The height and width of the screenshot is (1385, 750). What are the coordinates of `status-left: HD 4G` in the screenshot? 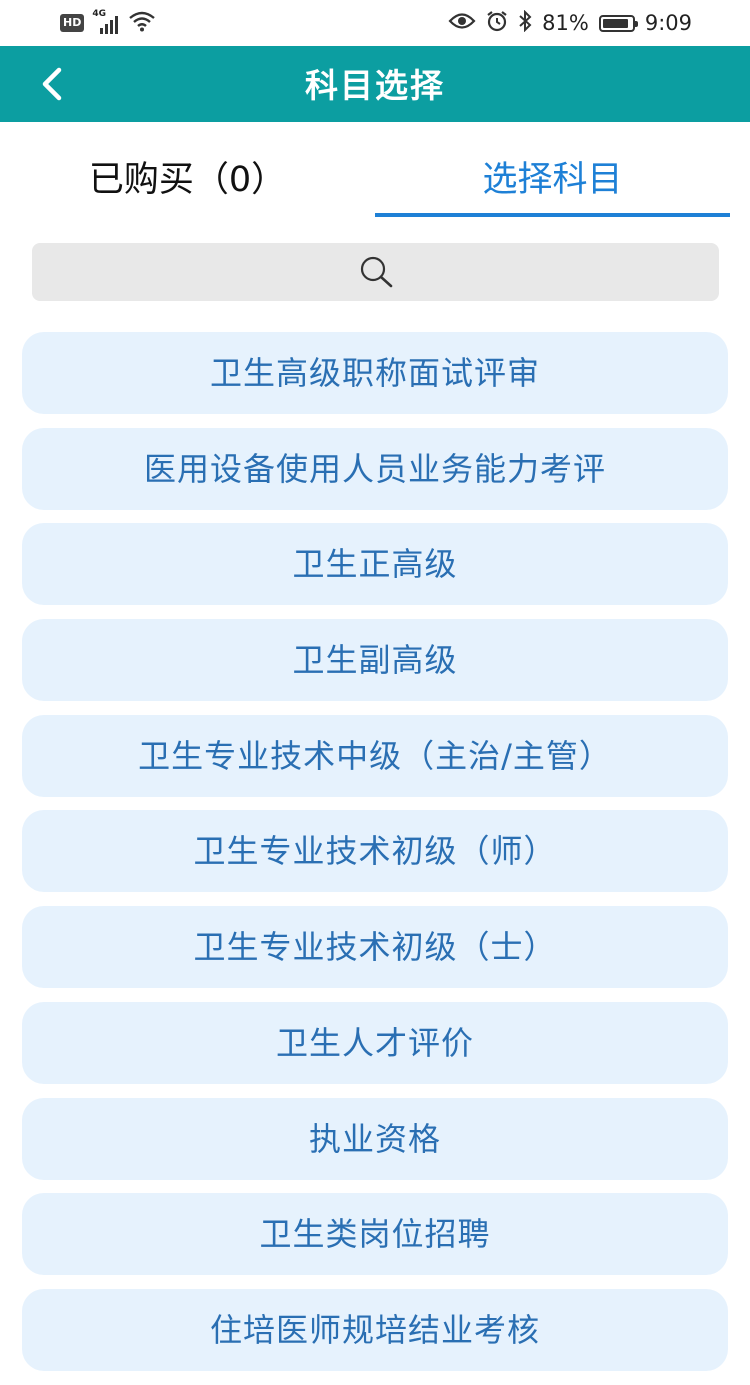 It's located at (108, 22).